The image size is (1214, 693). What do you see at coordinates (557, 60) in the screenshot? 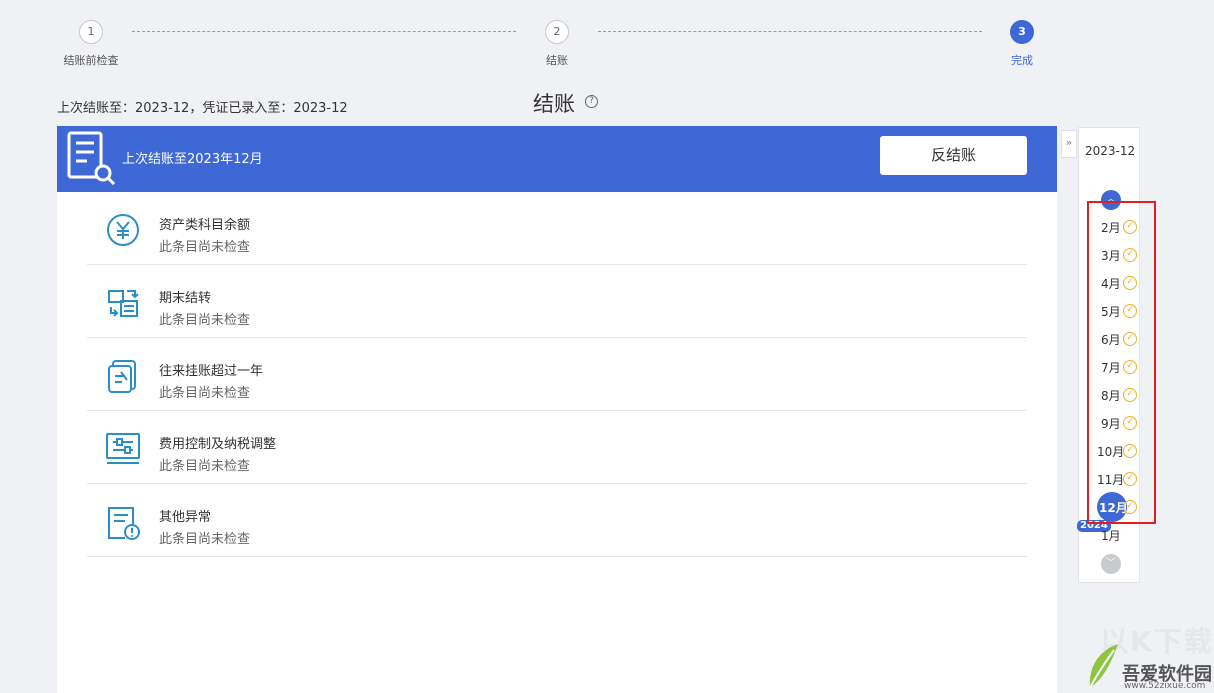
I see `step-label: 结账` at bounding box center [557, 60].